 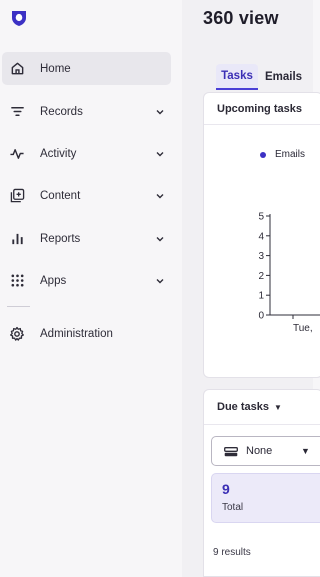 What do you see at coordinates (17, 334) in the screenshot?
I see `gear-icon` at bounding box center [17, 334].